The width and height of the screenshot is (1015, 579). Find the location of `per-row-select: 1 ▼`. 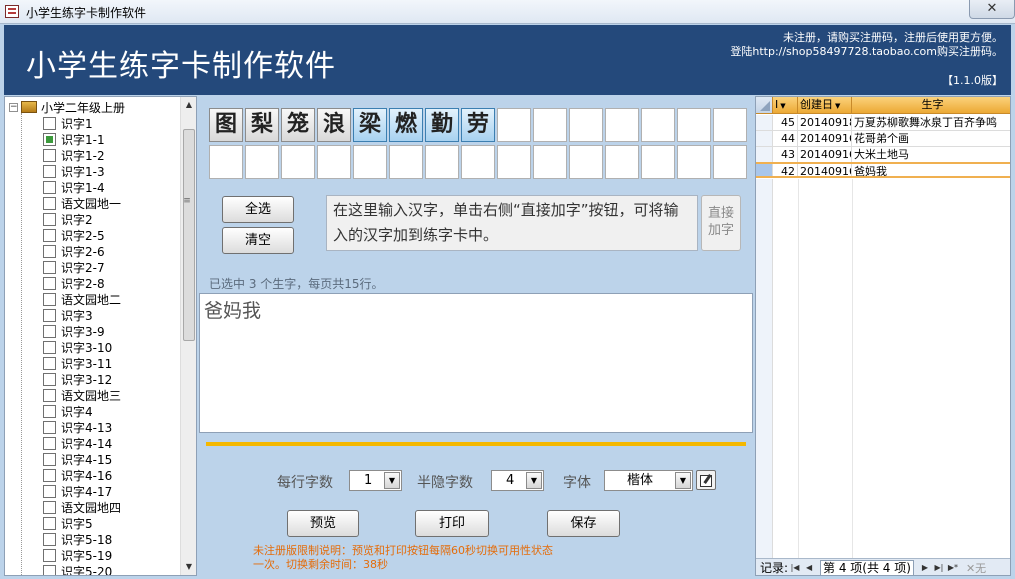

per-row-select: 1 ▼ is located at coordinates (375, 480).